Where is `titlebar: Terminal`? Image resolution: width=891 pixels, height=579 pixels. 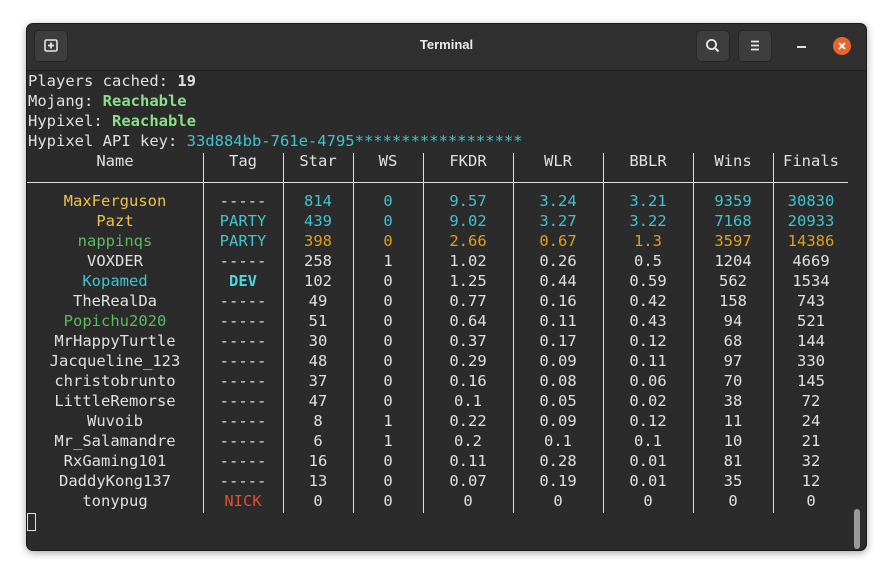 titlebar: Terminal is located at coordinates (446, 47).